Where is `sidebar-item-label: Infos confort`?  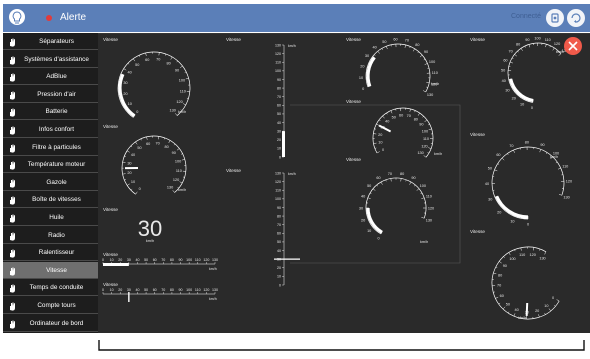
sidebar-item-label: Infos confort is located at coordinates (56, 129).